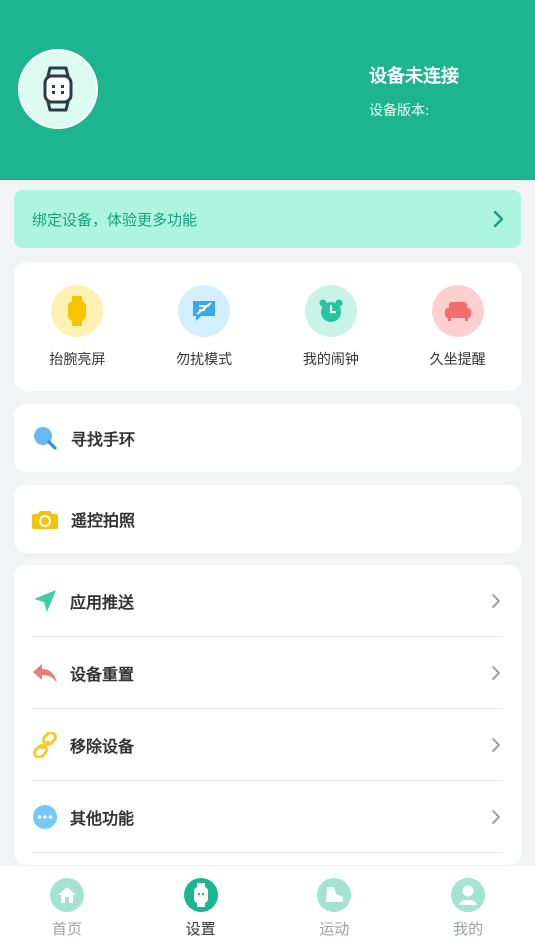 The image size is (535, 951). Describe the element at coordinates (468, 895) in the screenshot. I see `user-icon` at that location.